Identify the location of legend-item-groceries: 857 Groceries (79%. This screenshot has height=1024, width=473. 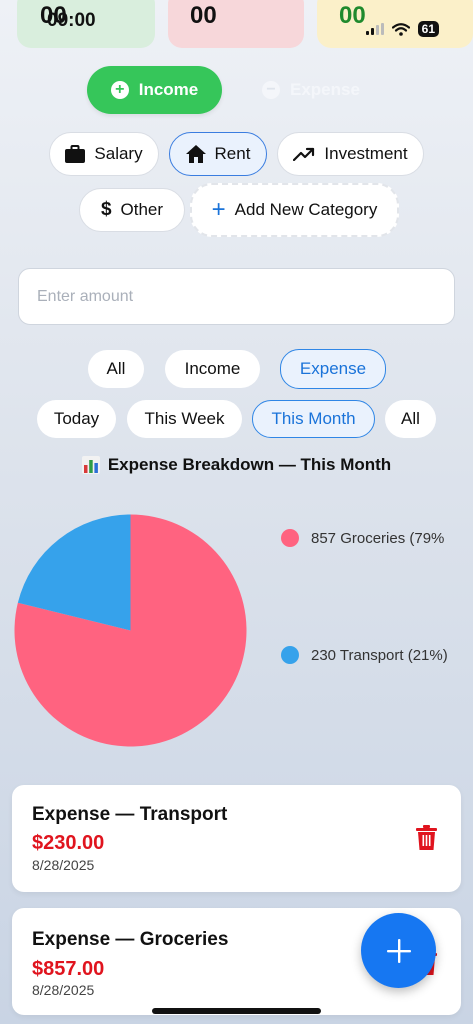
(362, 538).